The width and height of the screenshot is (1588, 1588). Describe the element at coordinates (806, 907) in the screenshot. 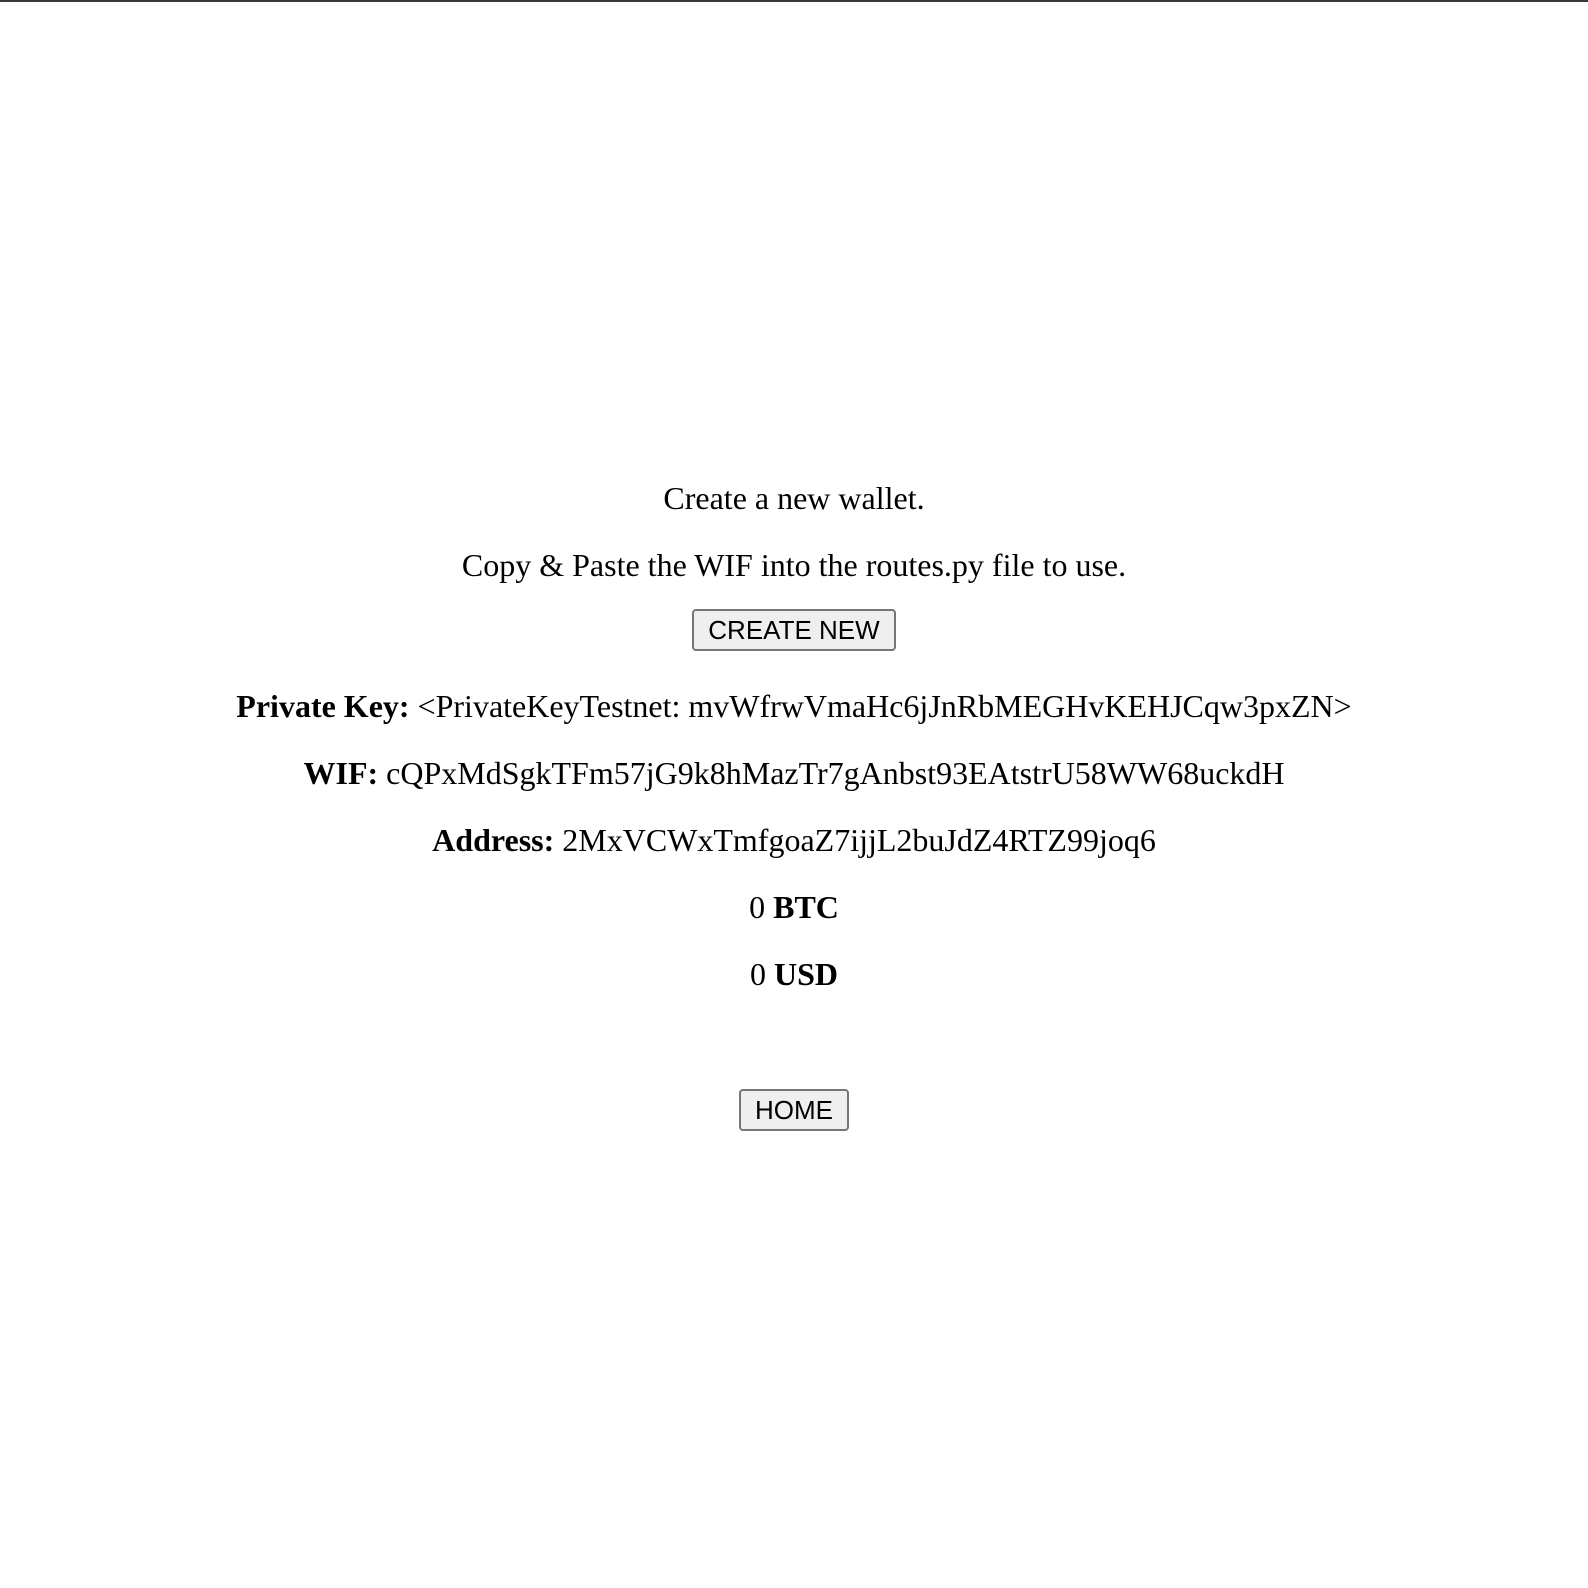

I see `btc-unit: BTC` at that location.